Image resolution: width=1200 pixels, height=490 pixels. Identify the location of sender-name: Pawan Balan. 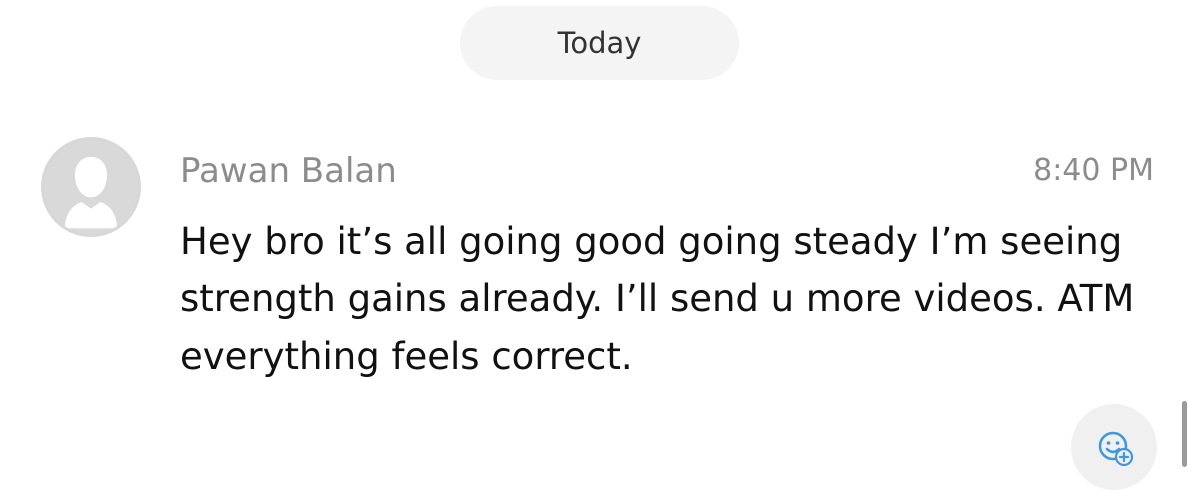
(288, 171).